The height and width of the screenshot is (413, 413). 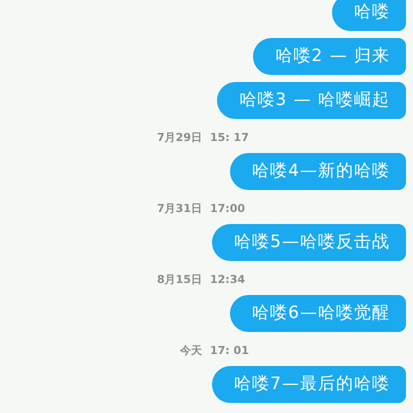 What do you see at coordinates (179, 208) in the screenshot?
I see `timestamp-date: 7月31日` at bounding box center [179, 208].